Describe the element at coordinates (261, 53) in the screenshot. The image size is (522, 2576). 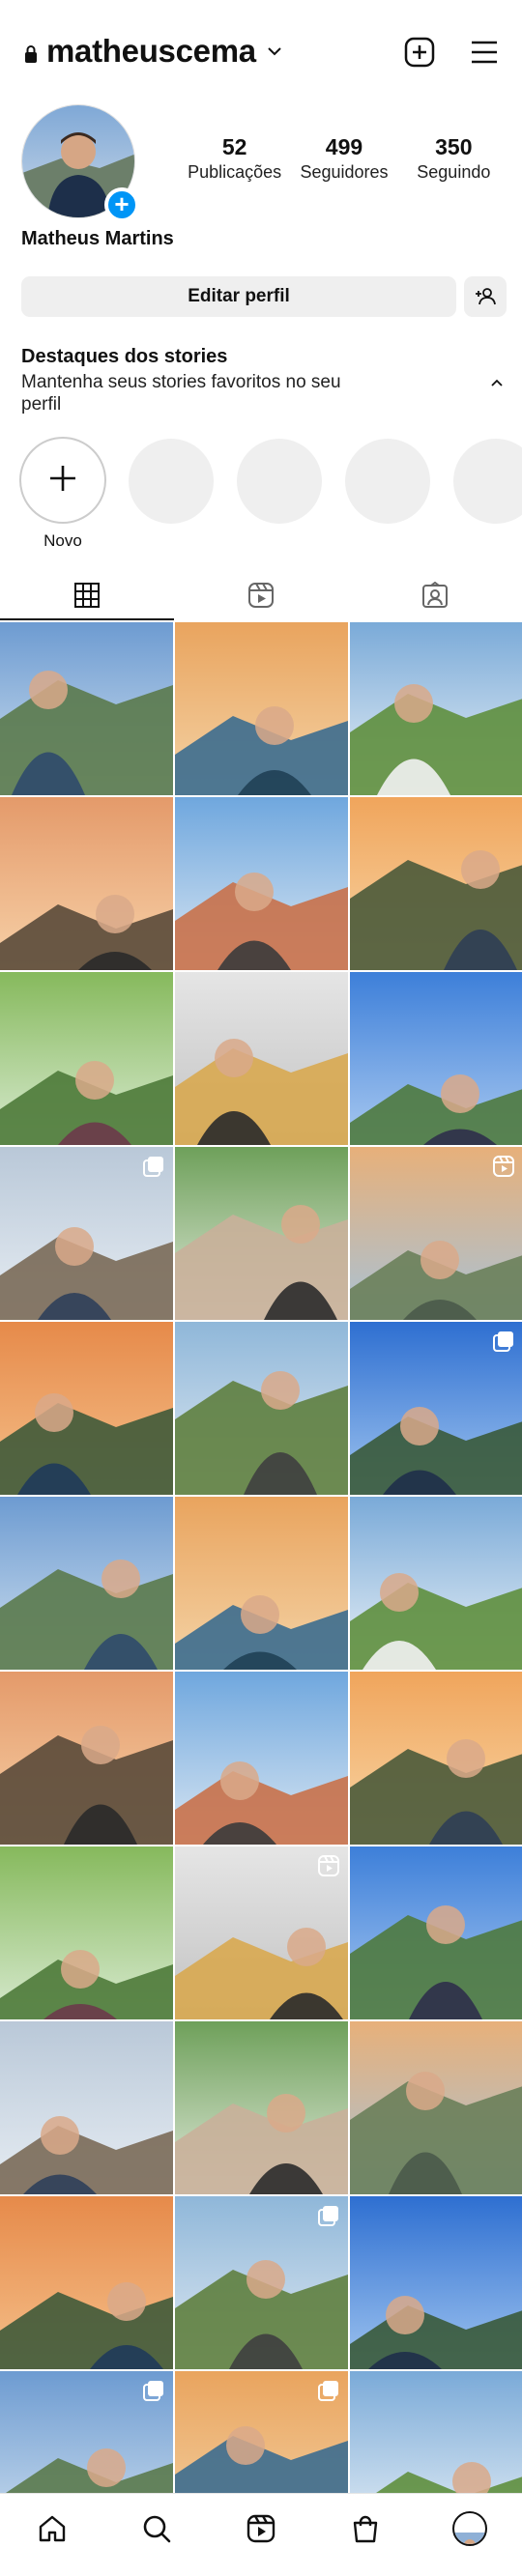
I see `top-bar: matheuscema` at that location.